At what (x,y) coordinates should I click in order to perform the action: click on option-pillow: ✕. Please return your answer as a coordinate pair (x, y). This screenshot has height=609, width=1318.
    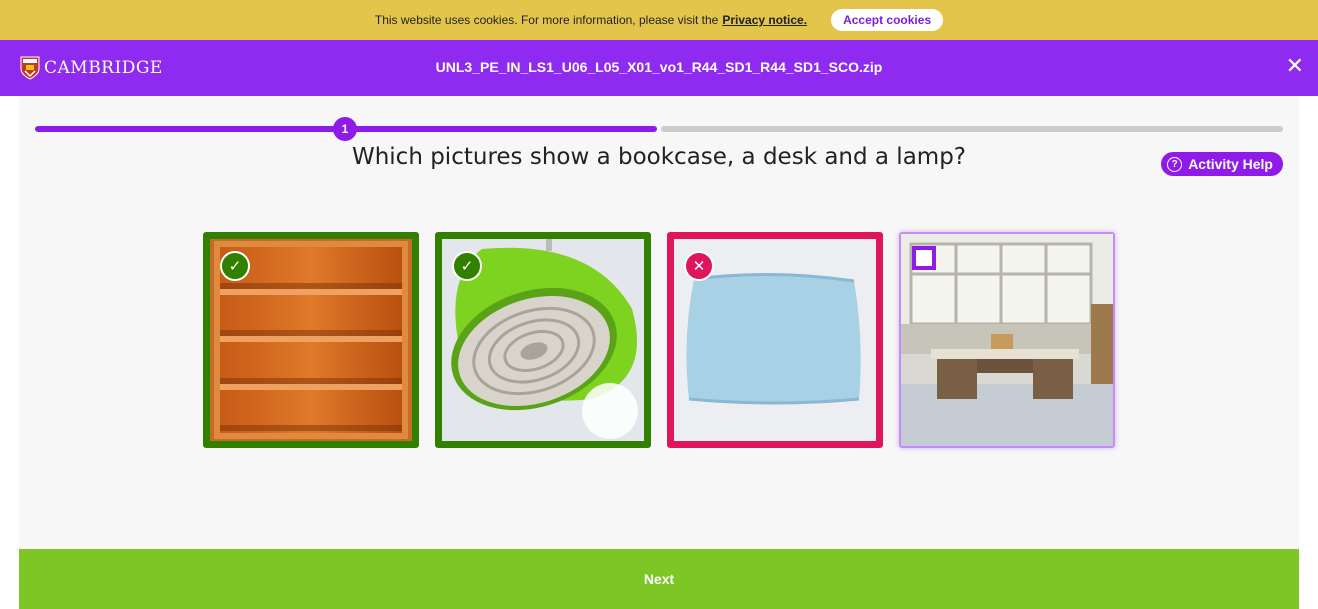
    Looking at the image, I should click on (775, 340).